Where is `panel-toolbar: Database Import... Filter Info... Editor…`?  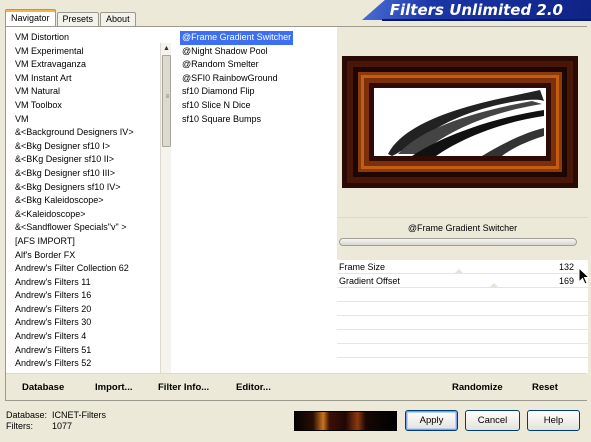
panel-toolbar: Database Import... Filter Info... Editor… is located at coordinates (296, 386).